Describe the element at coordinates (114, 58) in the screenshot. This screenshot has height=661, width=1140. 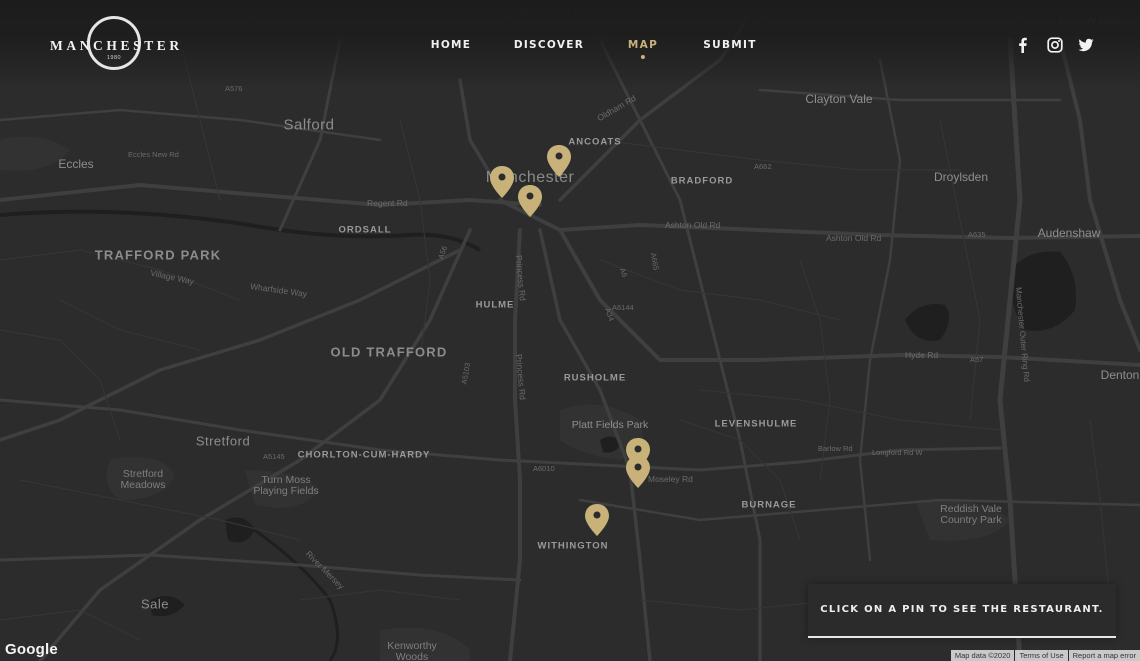
I see `logo-year: 1980` at that location.